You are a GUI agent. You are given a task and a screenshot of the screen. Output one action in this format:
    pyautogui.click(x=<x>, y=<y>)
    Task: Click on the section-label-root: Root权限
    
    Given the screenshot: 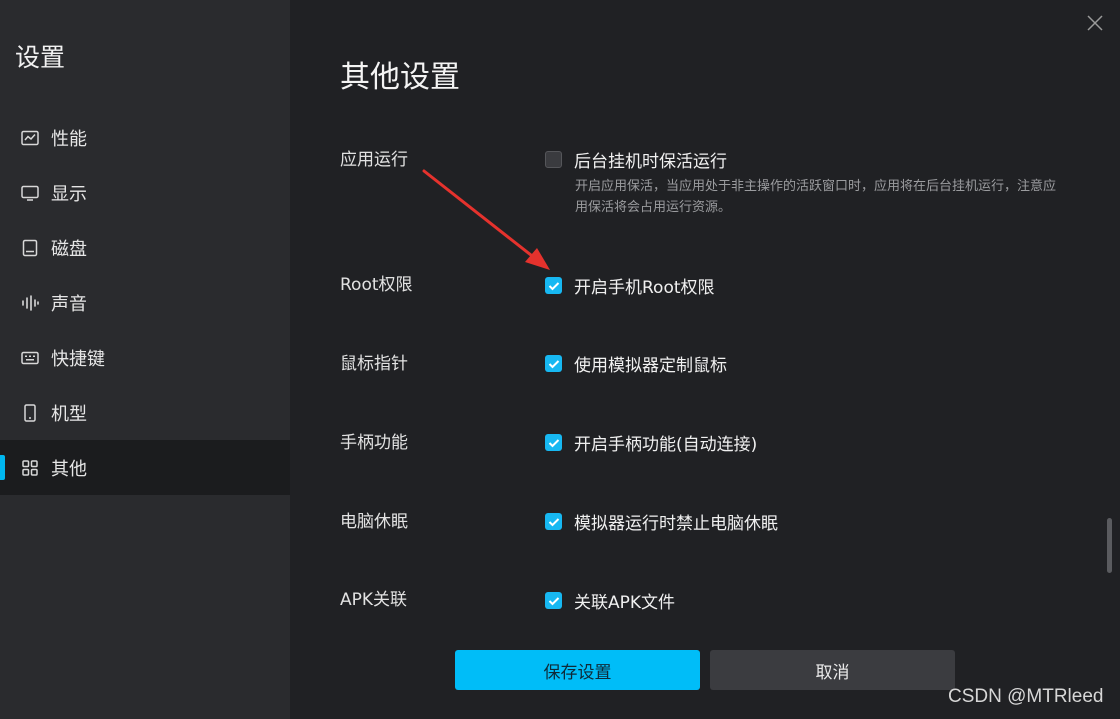 What is the action you would take?
    pyautogui.click(x=376, y=285)
    